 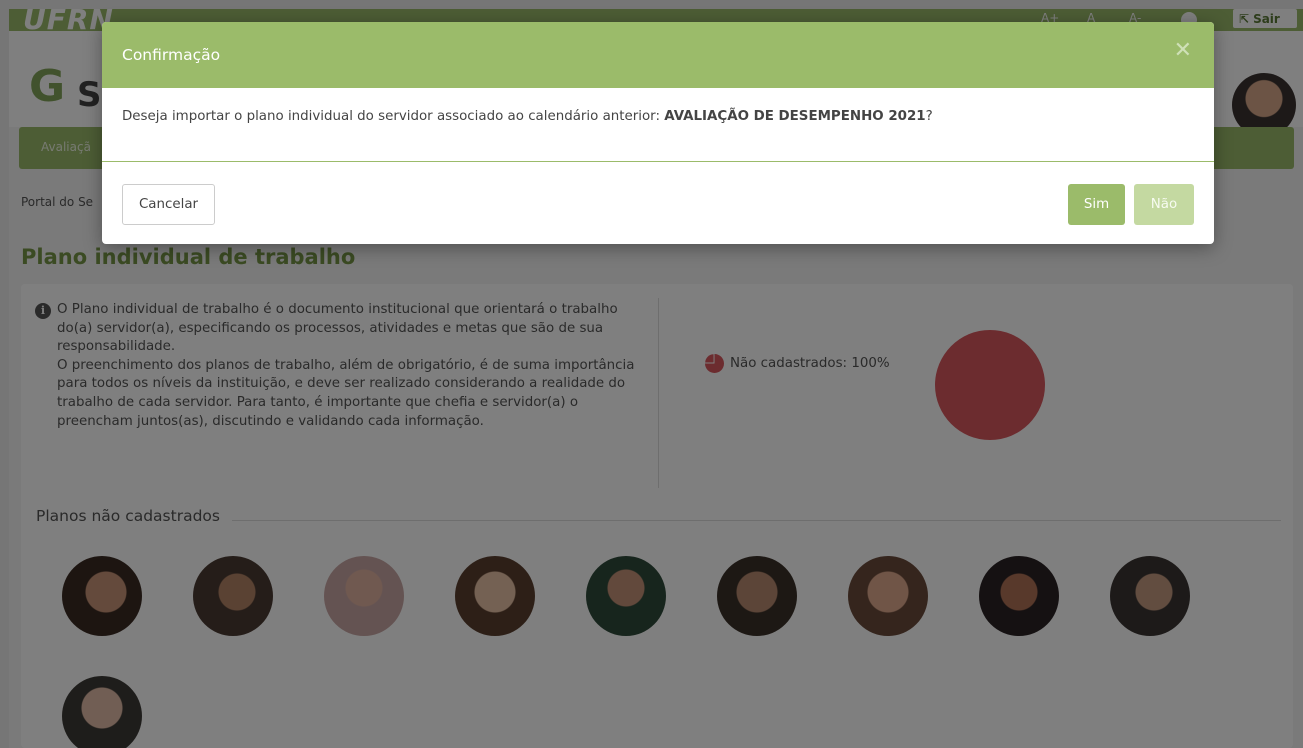 I want to click on dialog-message-suffix: ?, so click(x=929, y=116).